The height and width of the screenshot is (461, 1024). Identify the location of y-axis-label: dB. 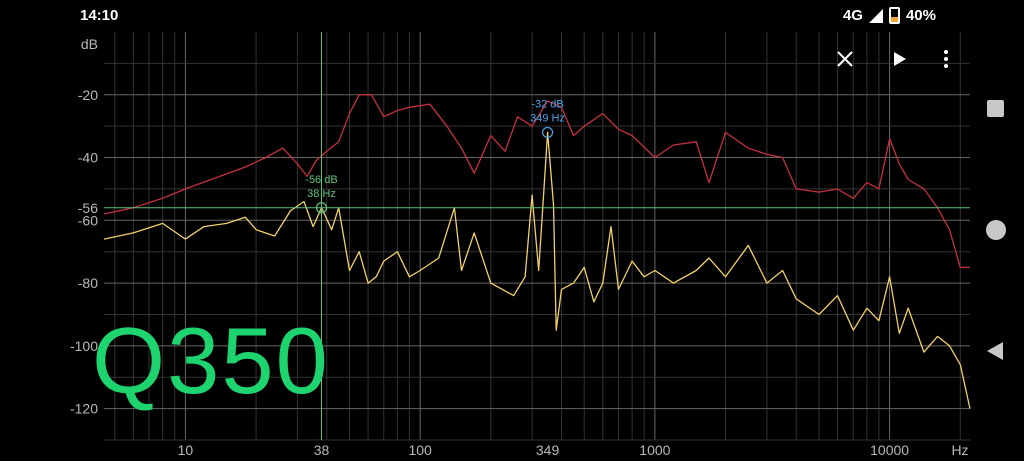
(89, 44).